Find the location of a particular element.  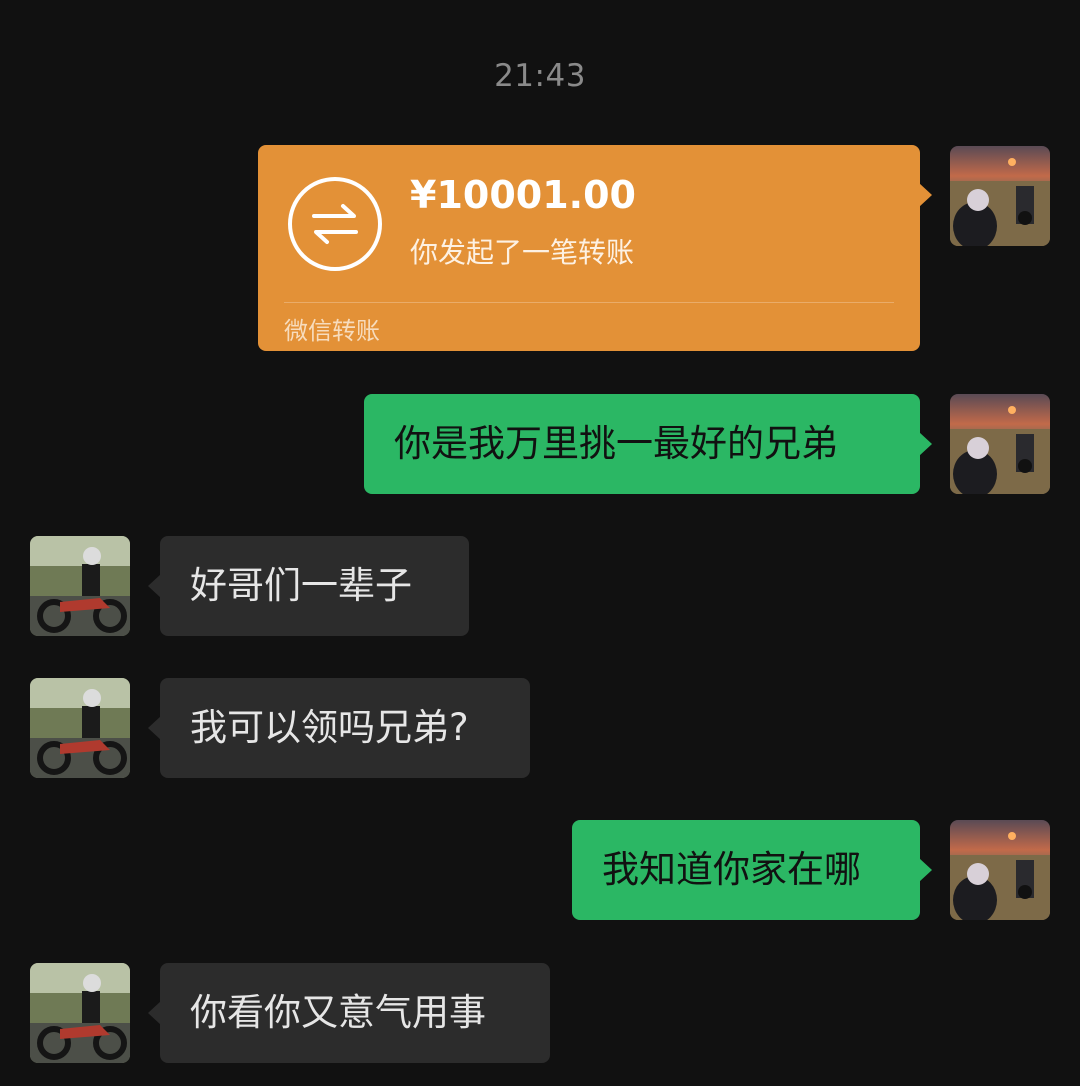

message-bubble-outgoing: 我知道你家在哪 is located at coordinates (752, 870).